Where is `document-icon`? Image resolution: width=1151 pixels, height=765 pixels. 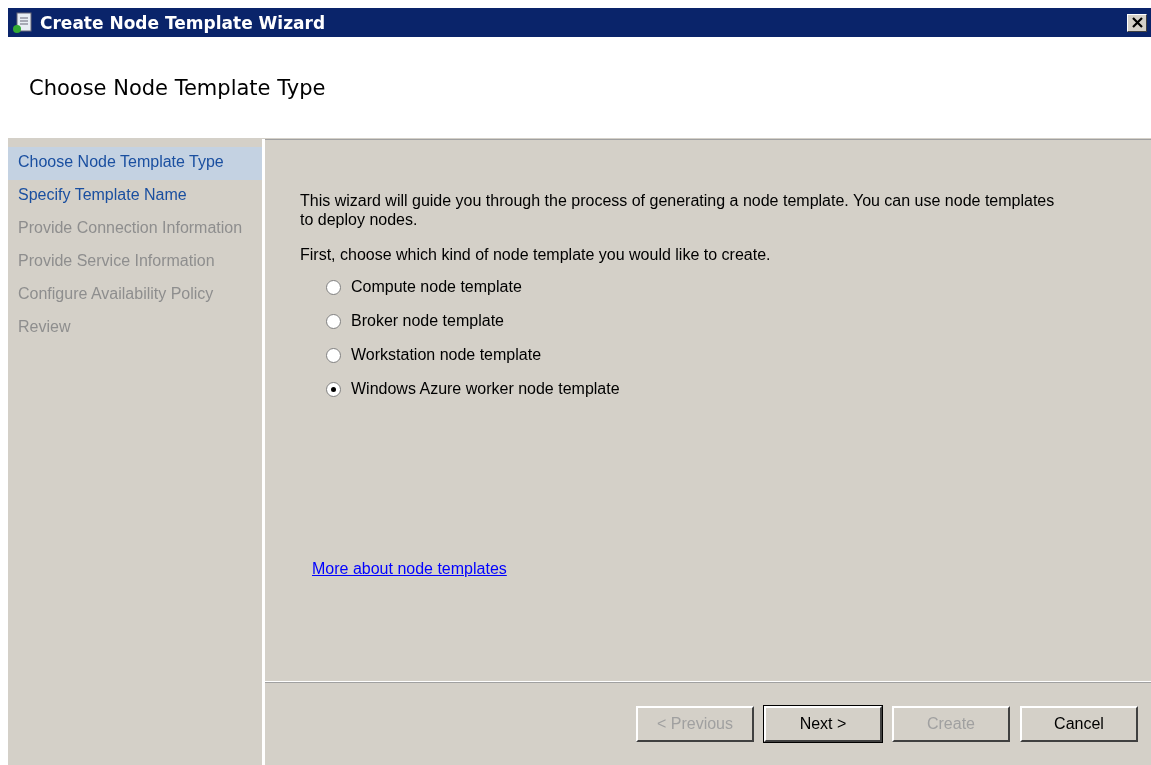
document-icon is located at coordinates (23, 22).